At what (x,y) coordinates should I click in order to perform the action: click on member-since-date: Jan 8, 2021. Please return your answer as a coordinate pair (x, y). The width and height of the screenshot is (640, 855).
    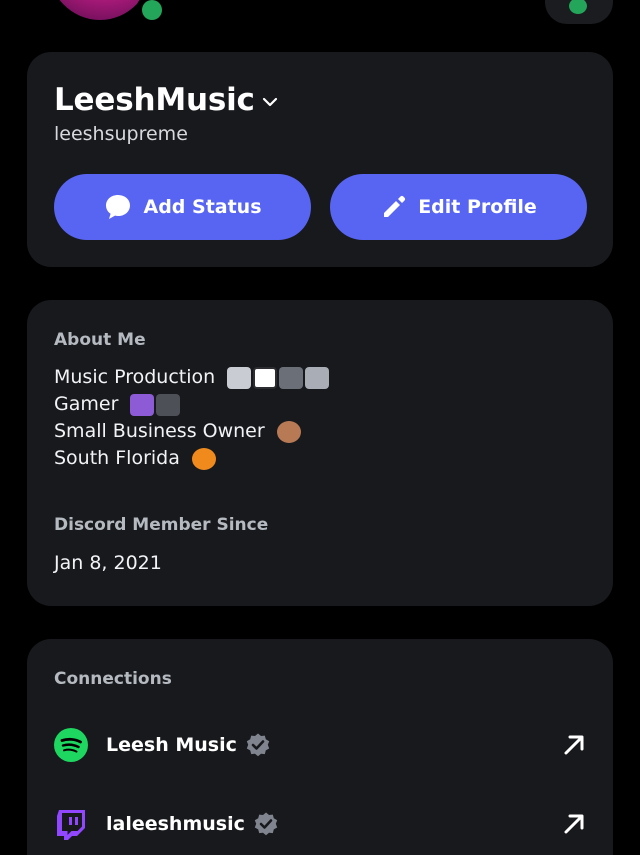
    Looking at the image, I should click on (108, 563).